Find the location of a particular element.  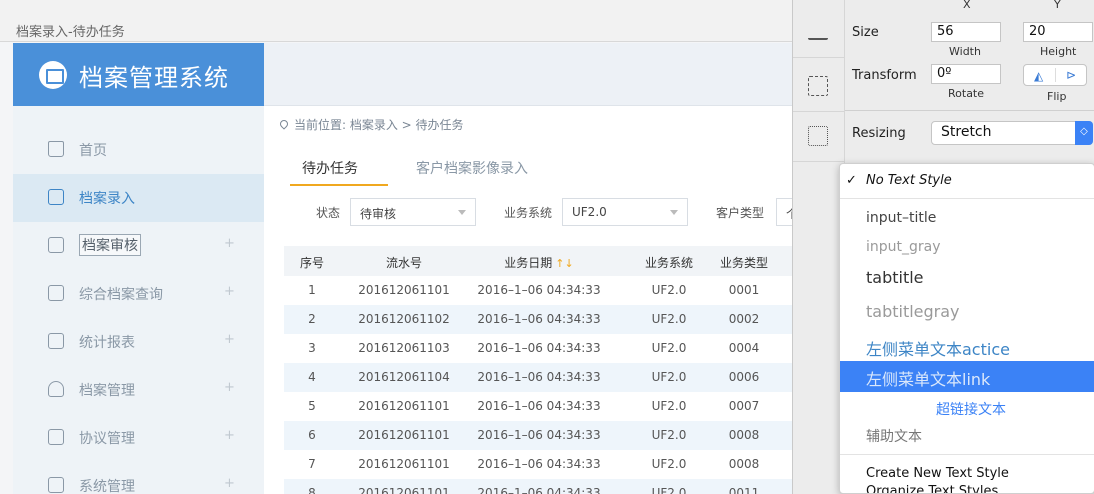

table-header: 序号 流水号 业务日期 ↑↓ 业务系统 业务类型 is located at coordinates (538, 261).